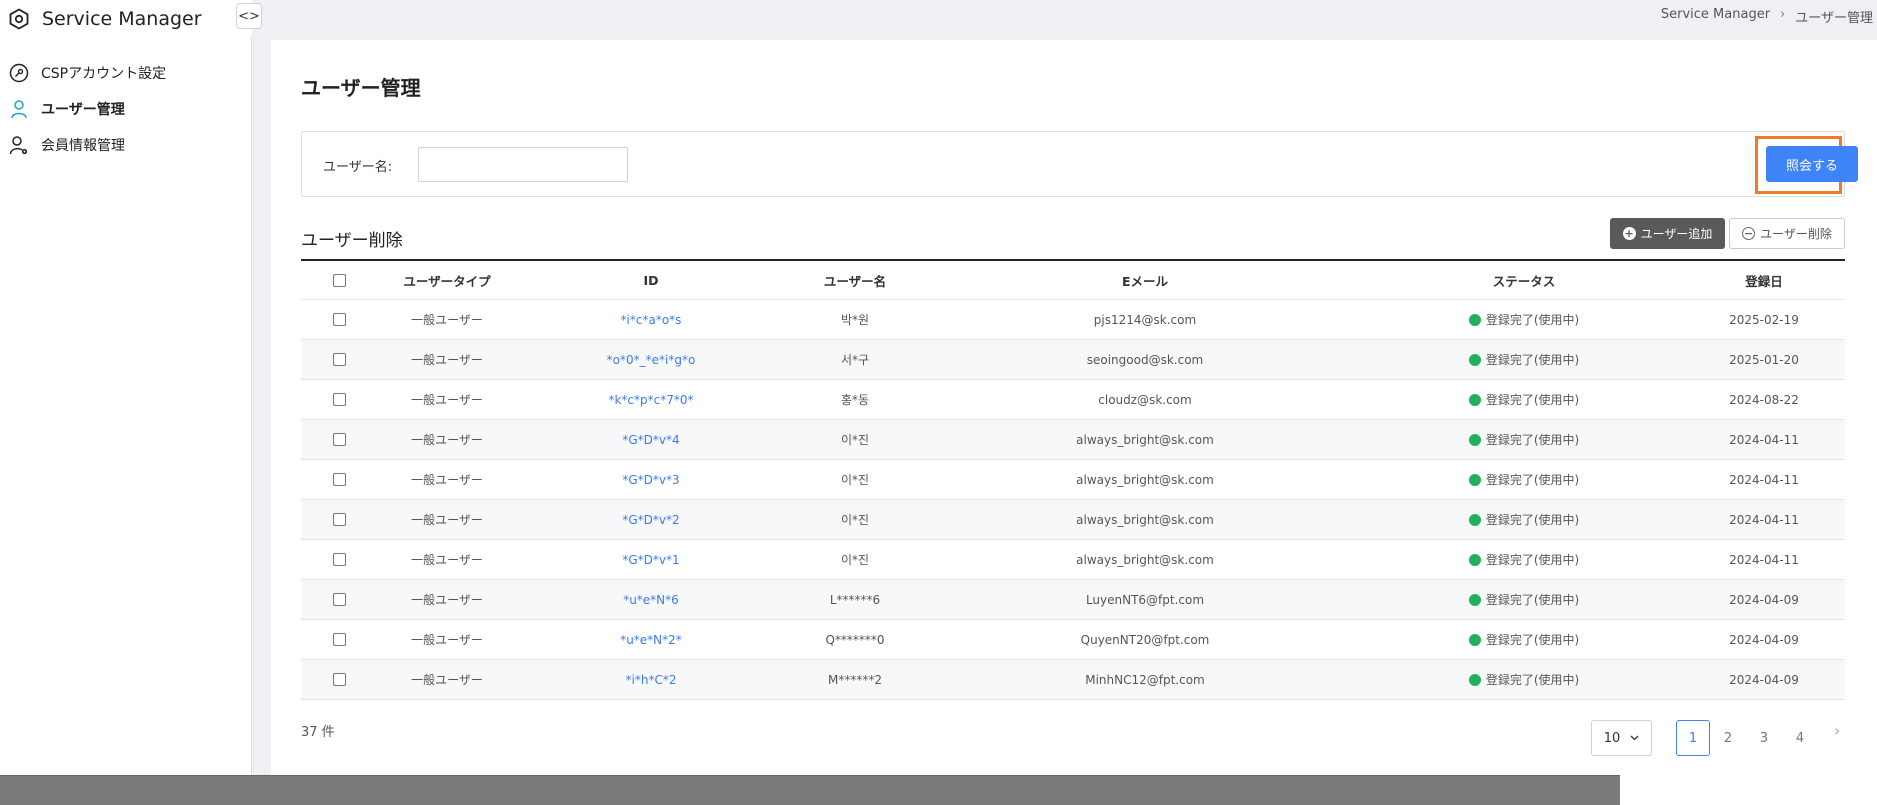  What do you see at coordinates (19, 73) in the screenshot?
I see `key-circle-icon` at bounding box center [19, 73].